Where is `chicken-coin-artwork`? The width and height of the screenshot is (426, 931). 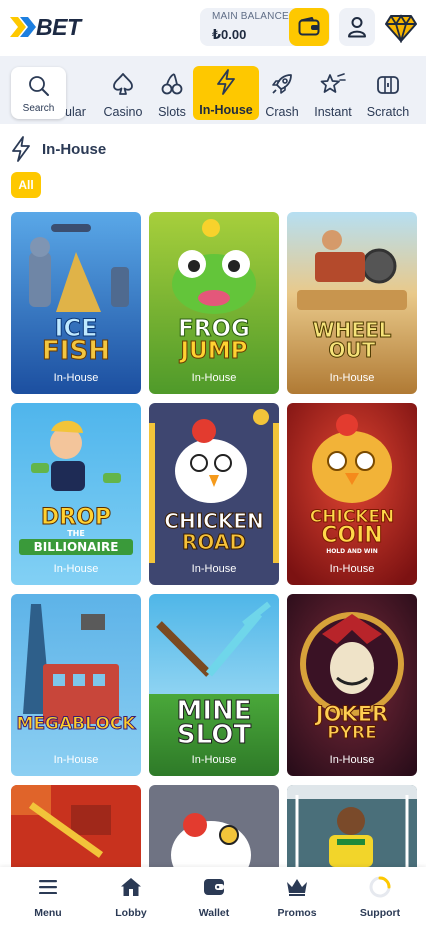
chicken-coin-artwork is located at coordinates (352, 494).